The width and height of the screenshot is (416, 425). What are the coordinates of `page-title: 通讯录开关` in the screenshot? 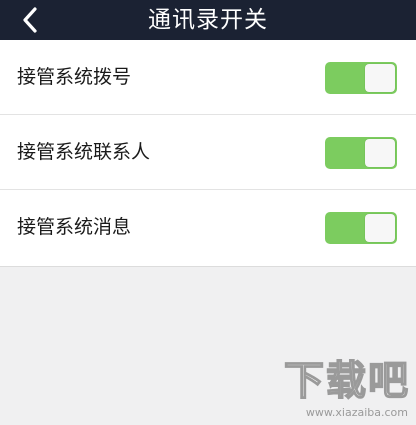 It's located at (208, 20).